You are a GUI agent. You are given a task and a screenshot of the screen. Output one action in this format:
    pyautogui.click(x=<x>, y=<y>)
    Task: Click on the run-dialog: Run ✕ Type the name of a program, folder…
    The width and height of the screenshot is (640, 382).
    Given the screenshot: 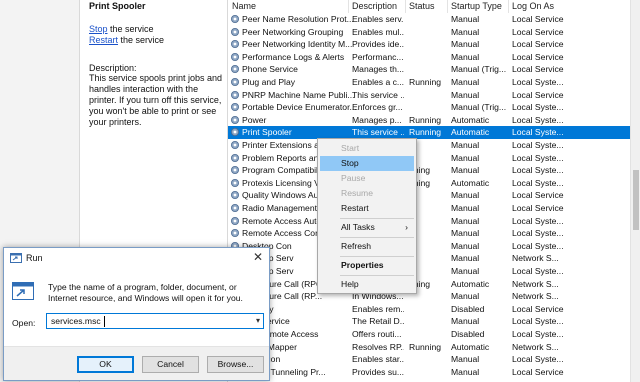 What is the action you would take?
    pyautogui.click(x=136, y=314)
    